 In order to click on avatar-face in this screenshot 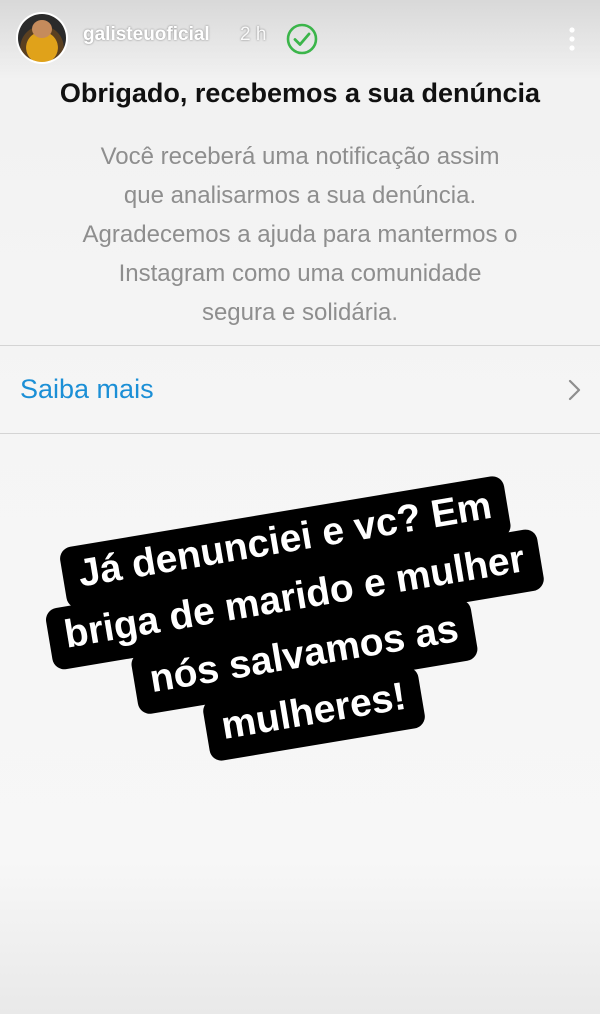, I will do `click(42, 29)`.